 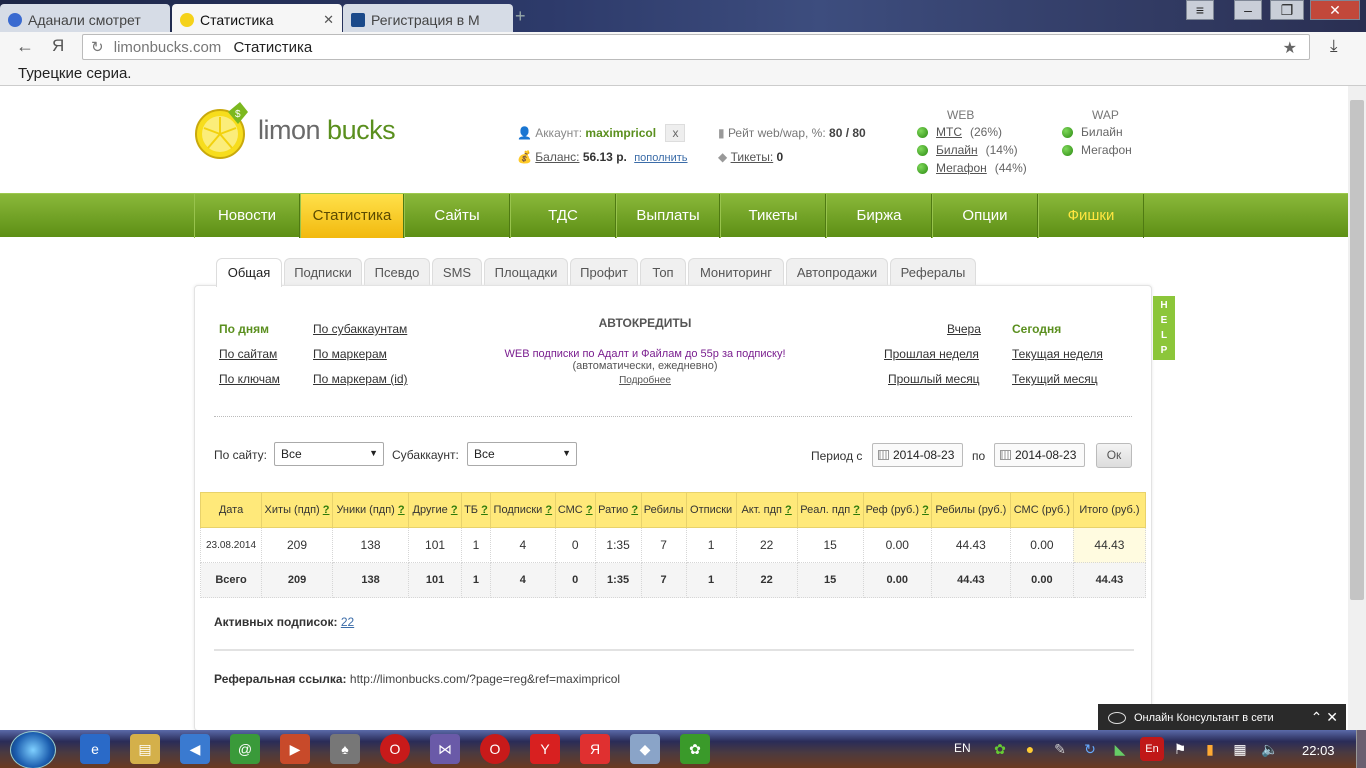 What do you see at coordinates (360, 329) in the screenshot?
I see `link-by-subaccounts: По субаккаунтам` at bounding box center [360, 329].